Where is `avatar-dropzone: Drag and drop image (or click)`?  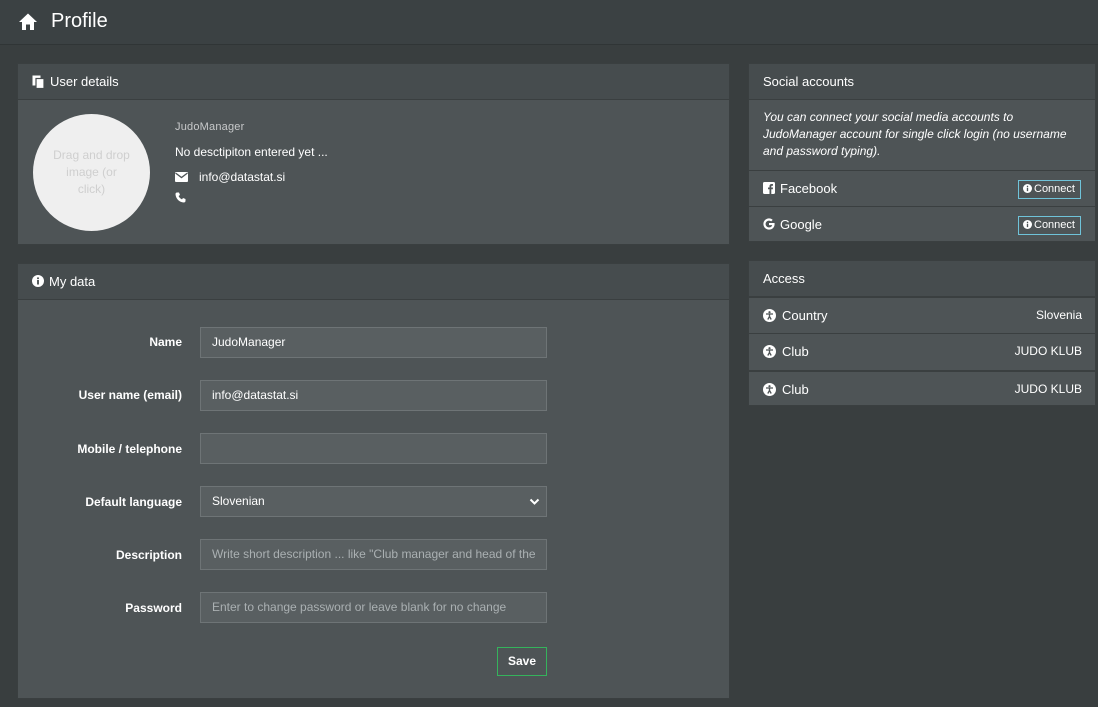
avatar-dropzone: Drag and drop image (or click) is located at coordinates (91, 172).